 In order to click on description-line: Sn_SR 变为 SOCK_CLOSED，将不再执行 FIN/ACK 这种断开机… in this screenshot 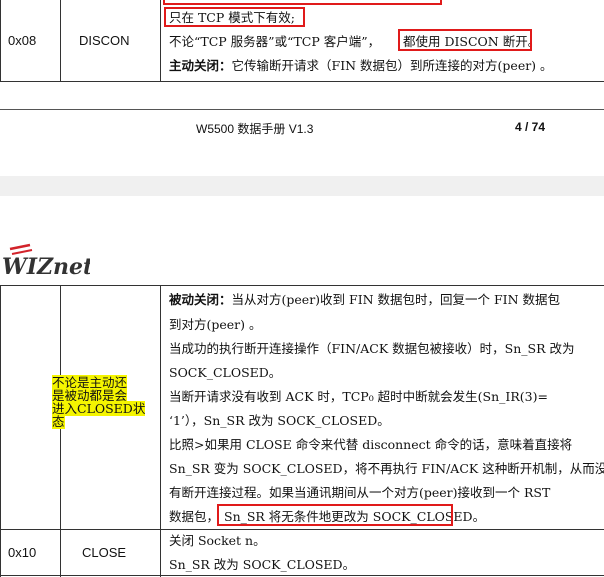, I will do `click(386, 468)`.